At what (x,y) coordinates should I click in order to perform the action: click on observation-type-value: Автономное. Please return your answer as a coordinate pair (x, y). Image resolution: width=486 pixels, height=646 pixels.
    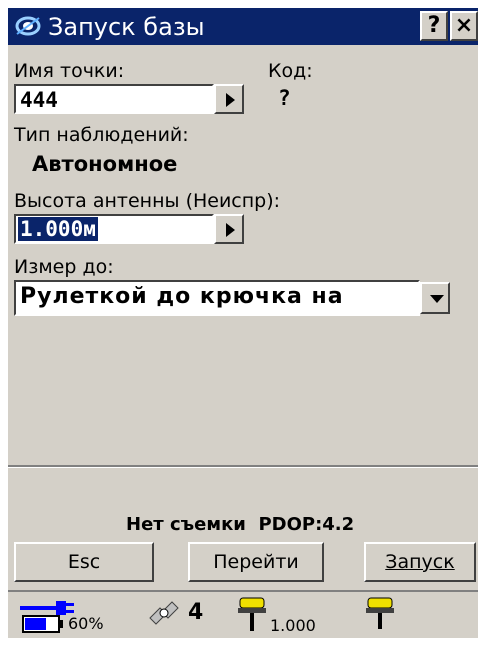
    Looking at the image, I should click on (105, 164).